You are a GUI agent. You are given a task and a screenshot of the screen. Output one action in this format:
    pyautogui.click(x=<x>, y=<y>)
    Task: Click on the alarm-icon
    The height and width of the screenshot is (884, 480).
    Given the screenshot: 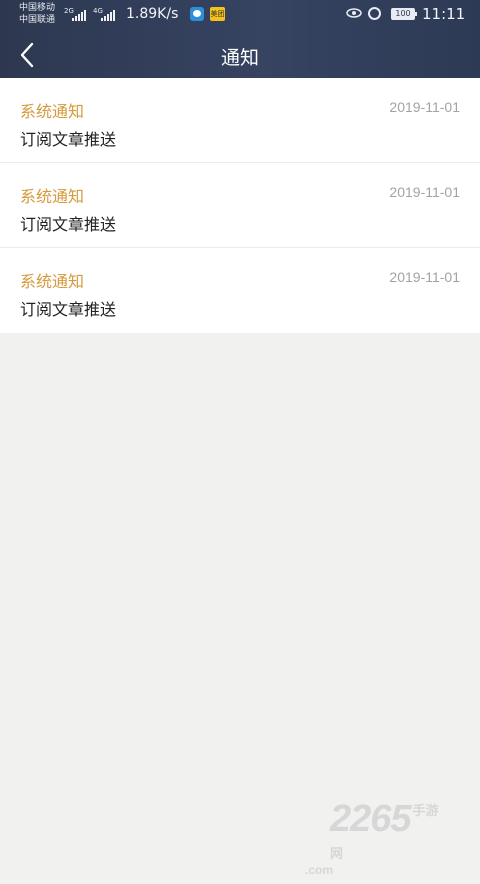 What is the action you would take?
    pyautogui.click(x=374, y=13)
    